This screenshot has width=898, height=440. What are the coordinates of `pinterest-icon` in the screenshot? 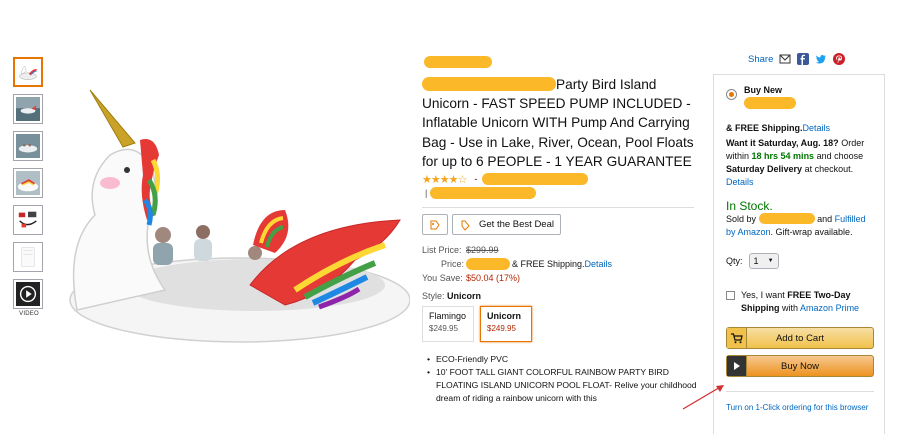 It's located at (839, 59).